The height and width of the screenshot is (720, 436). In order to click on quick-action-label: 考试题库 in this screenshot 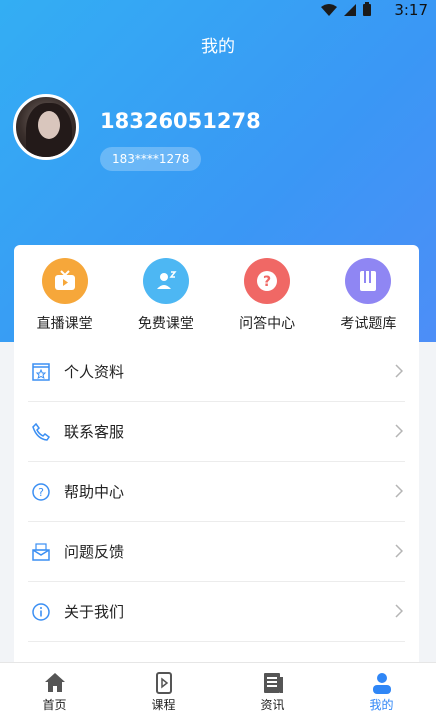, I will do `click(368, 324)`.